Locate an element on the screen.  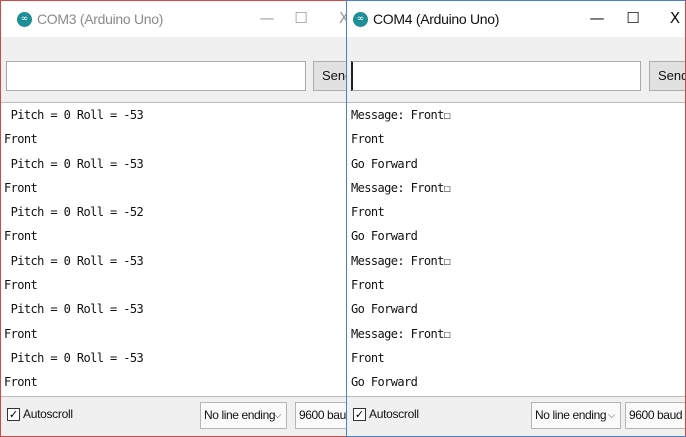
window-title: COM4 (Arduino Uno) is located at coordinates (436, 19).